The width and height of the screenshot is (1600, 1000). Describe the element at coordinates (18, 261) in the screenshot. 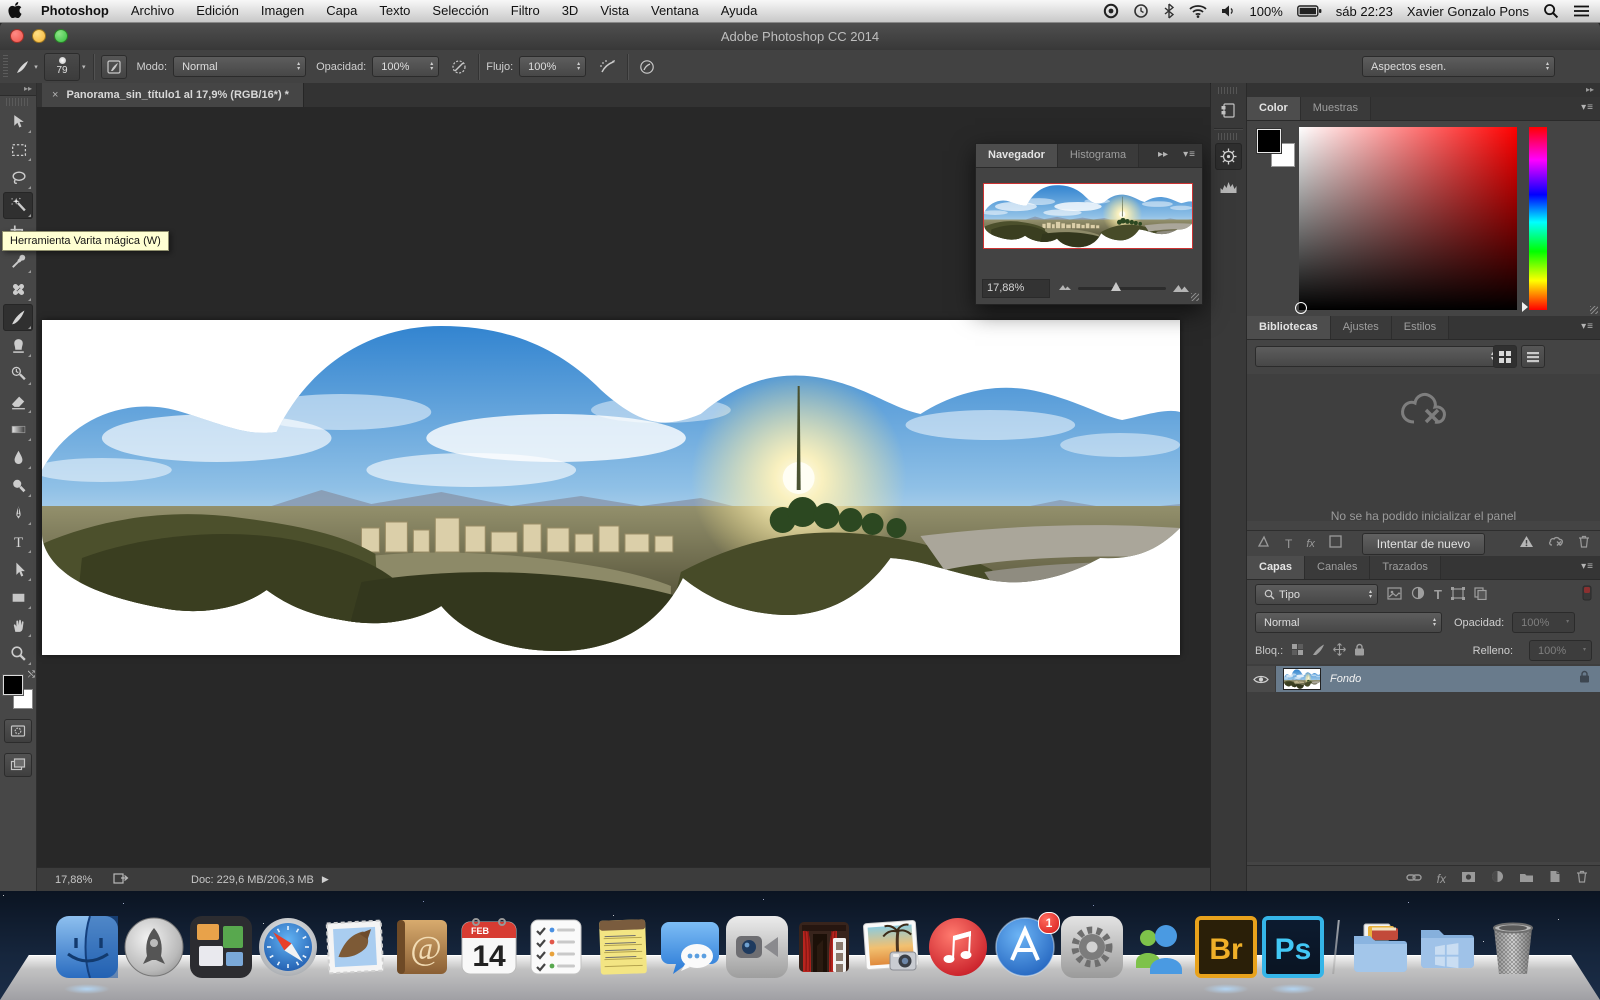

I see `tool-eyedropper` at that location.